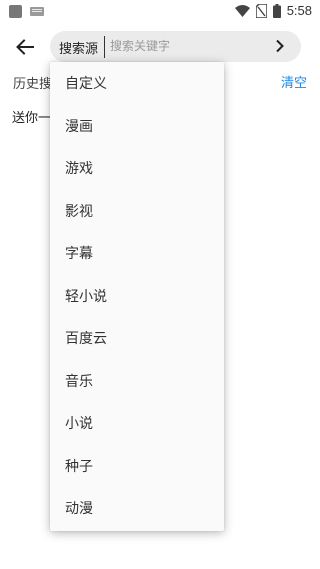  What do you see at coordinates (137, 168) in the screenshot?
I see `dropdown-item-games: 游戏` at bounding box center [137, 168].